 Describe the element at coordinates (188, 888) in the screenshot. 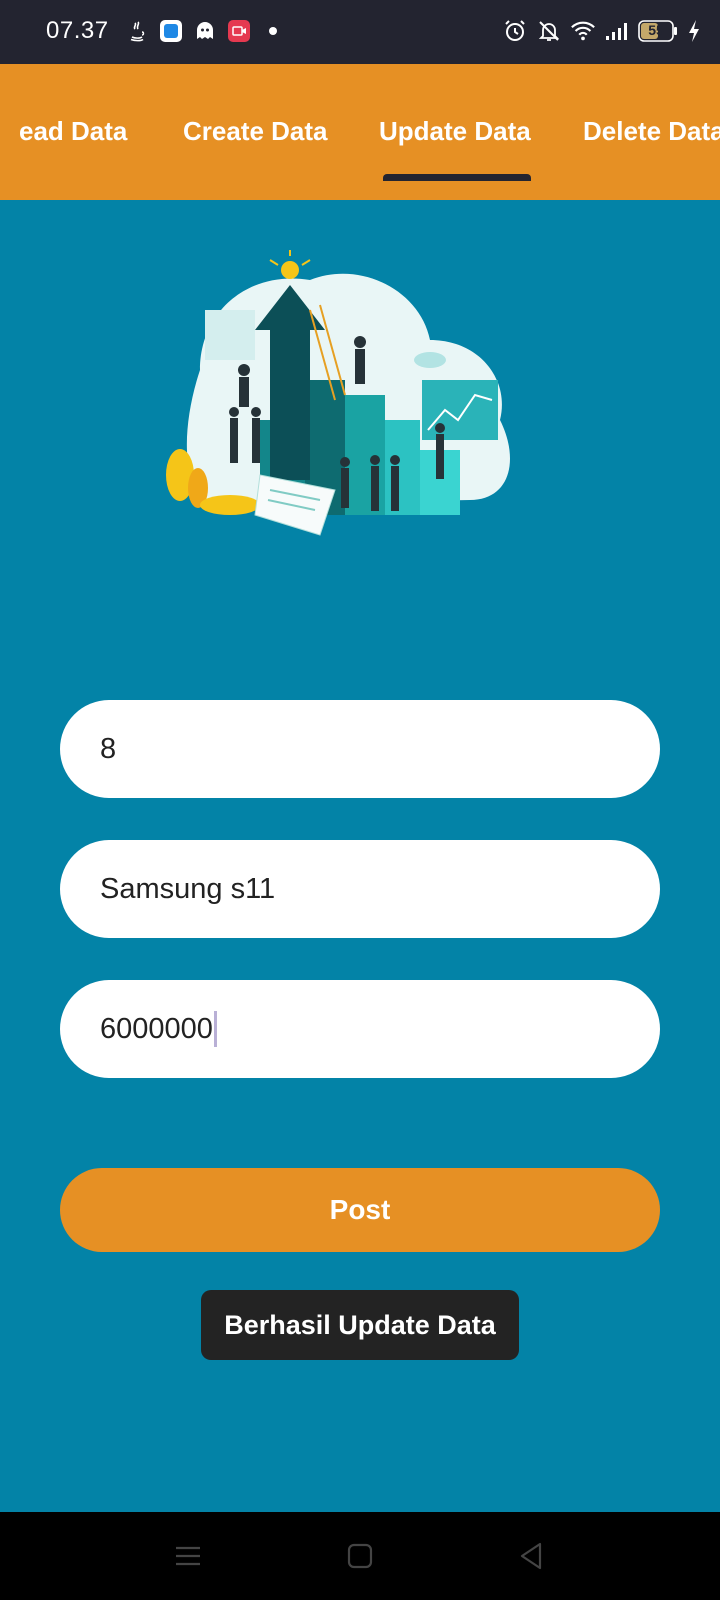

I see `name-input-value: Samsung s11` at that location.